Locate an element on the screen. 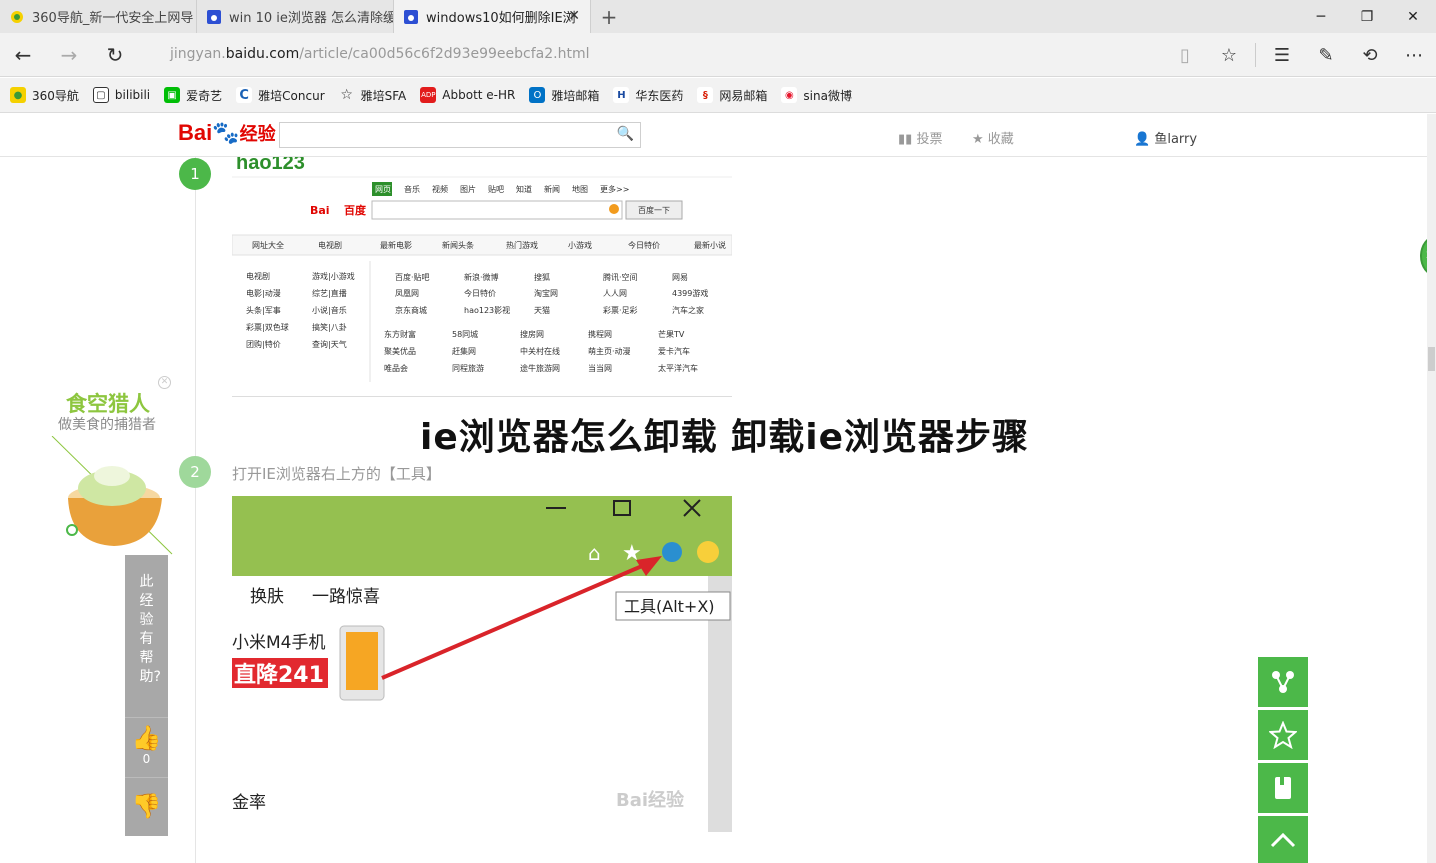  favorite-sfa: ☆ 雅培SFA is located at coordinates (372, 95).